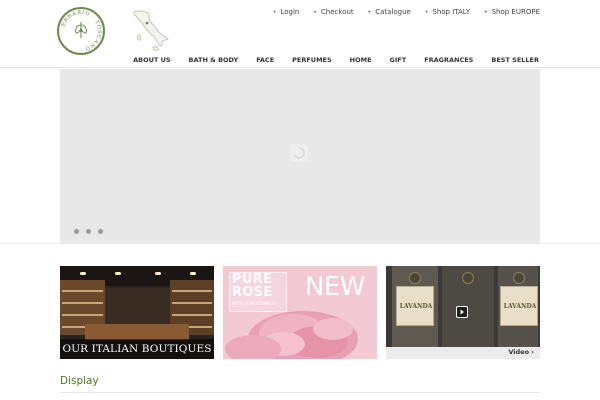 This screenshot has width=600, height=400. I want to click on display-section-rule, so click(300, 392).